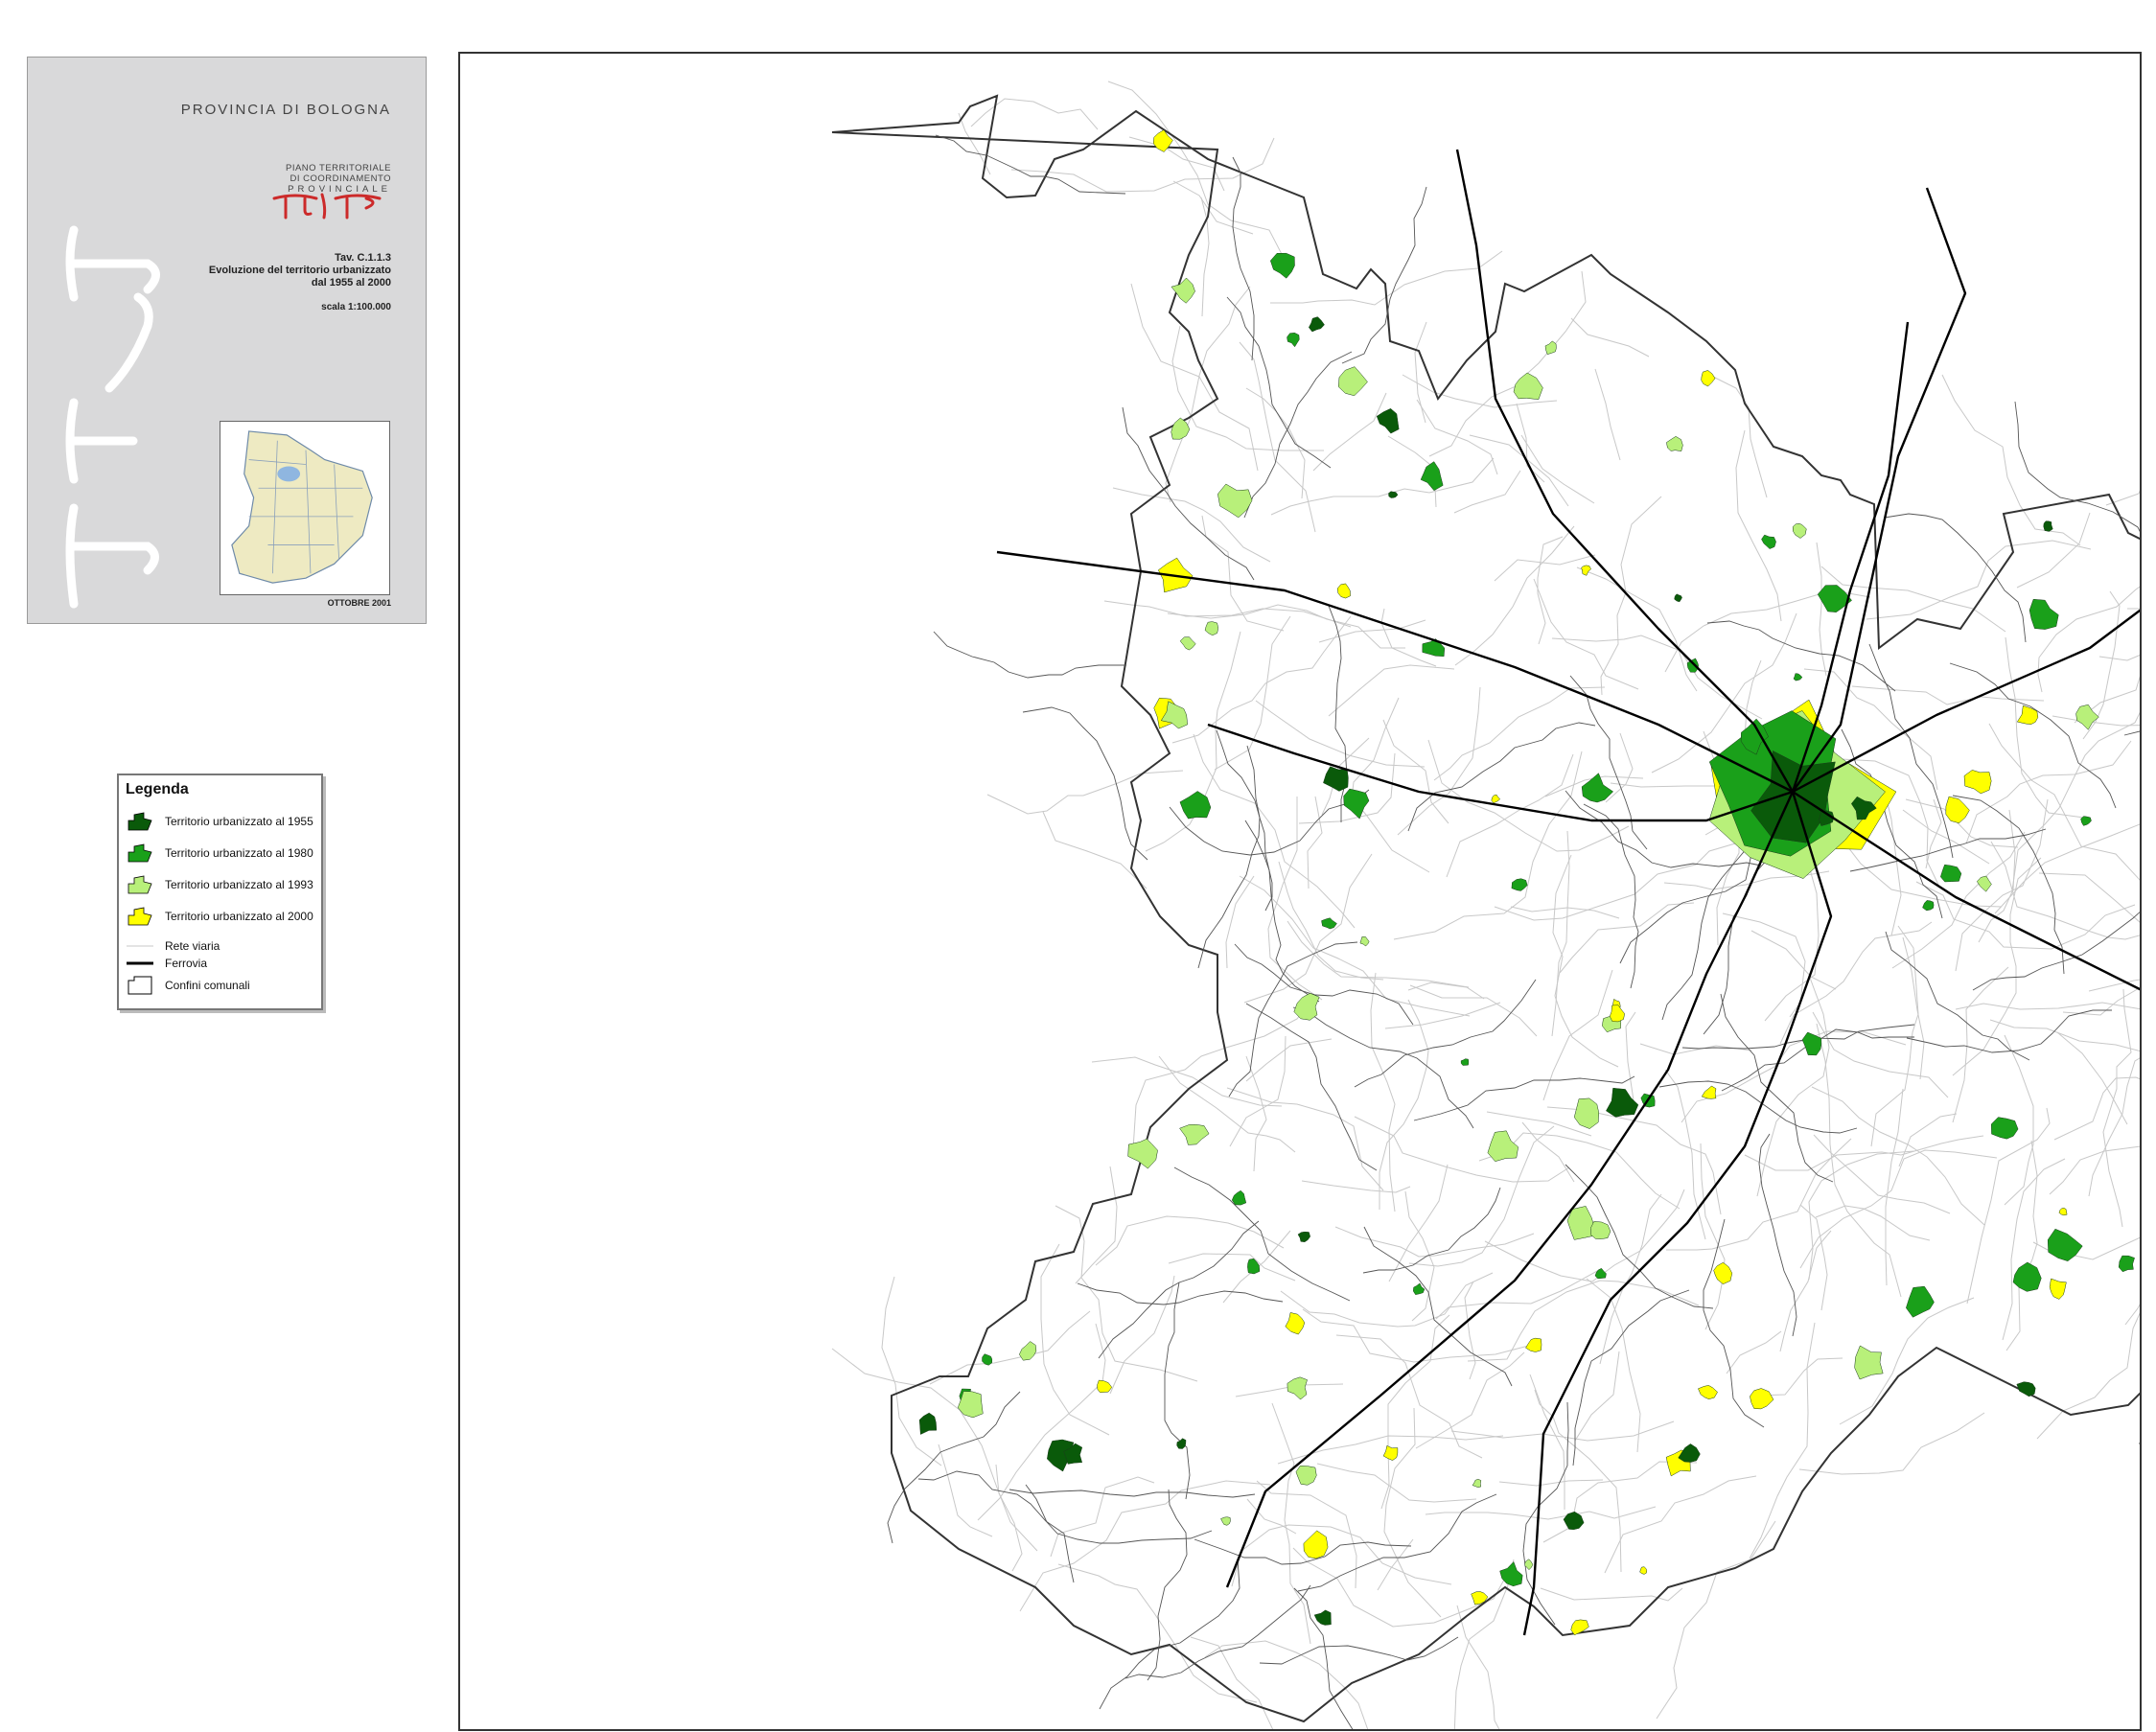 Image resolution: width=2156 pixels, height=1732 pixels. I want to click on legend-item-1993: Territorio urbanizzato al 1993, so click(222, 885).